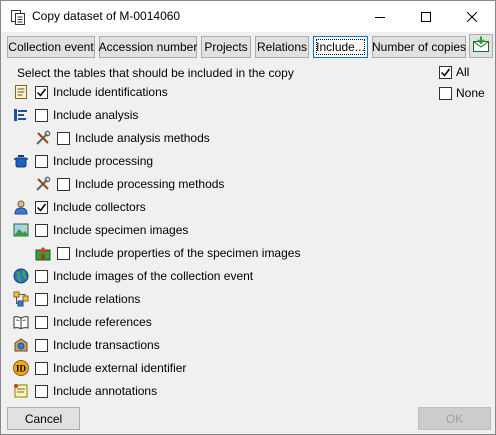 The width and height of the screenshot is (496, 435). What do you see at coordinates (150, 184) in the screenshot?
I see `option-label: Include processing methods` at bounding box center [150, 184].